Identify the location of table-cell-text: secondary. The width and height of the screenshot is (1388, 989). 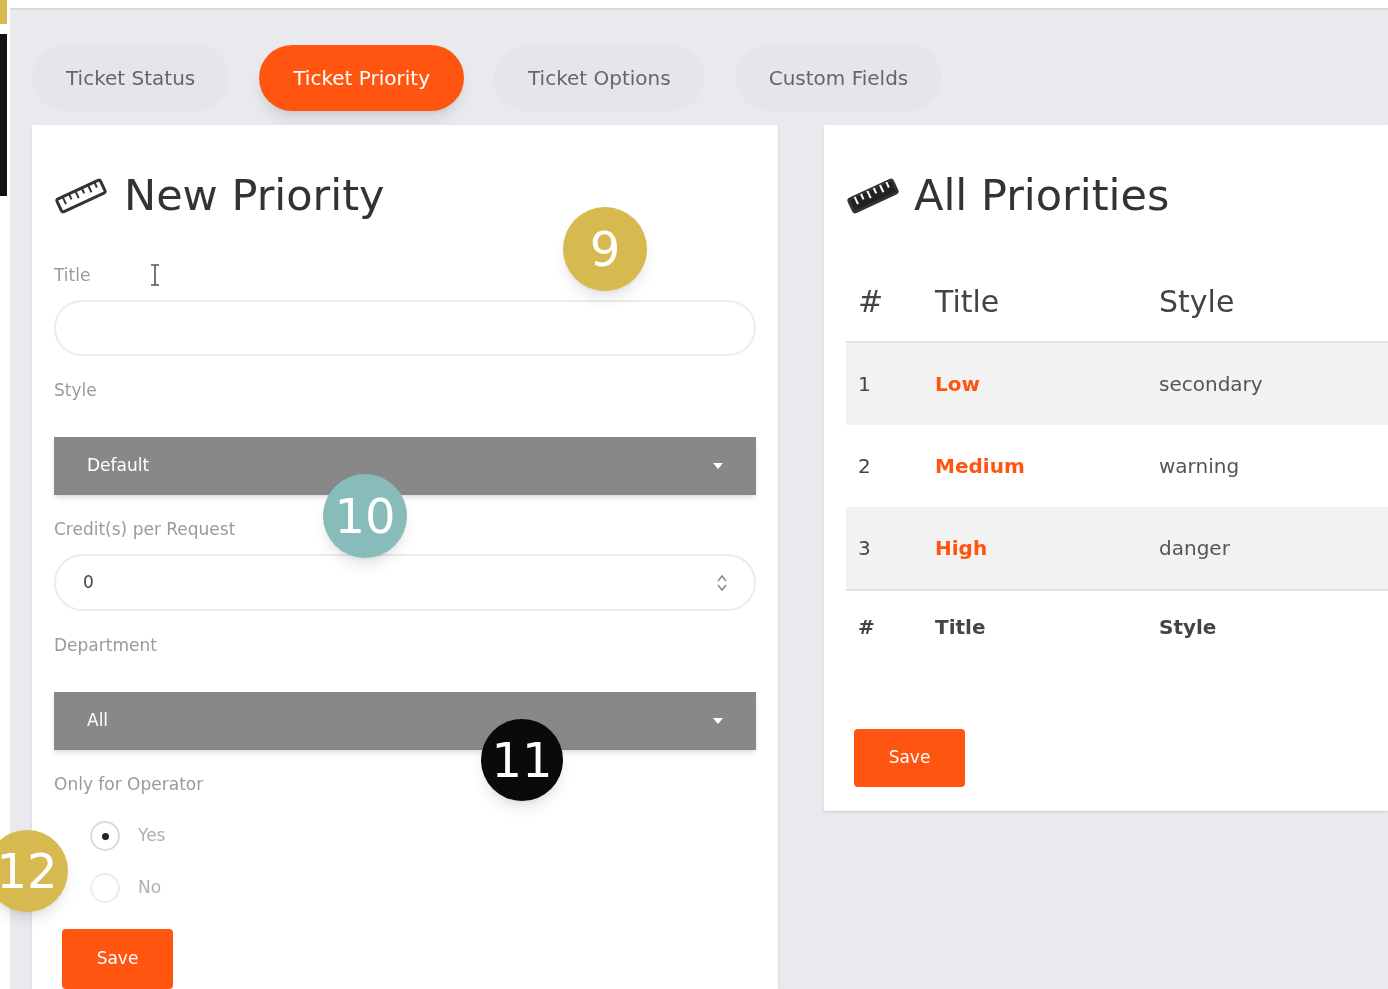
(1211, 384).